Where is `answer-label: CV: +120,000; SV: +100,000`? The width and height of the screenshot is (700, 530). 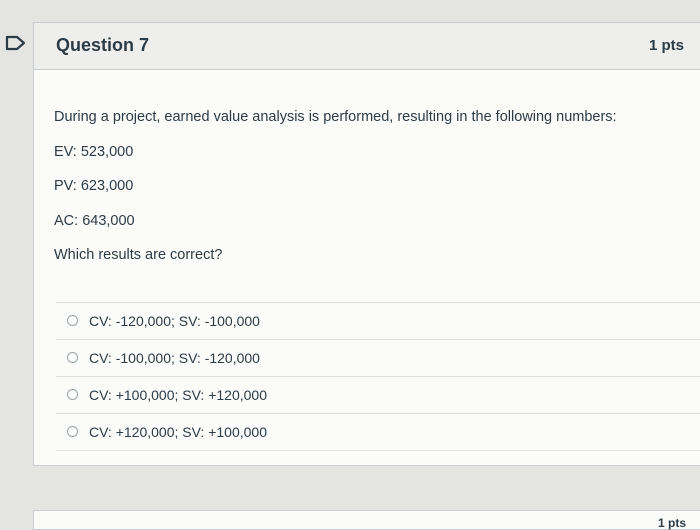 answer-label: CV: +120,000; SV: +100,000 is located at coordinates (178, 432).